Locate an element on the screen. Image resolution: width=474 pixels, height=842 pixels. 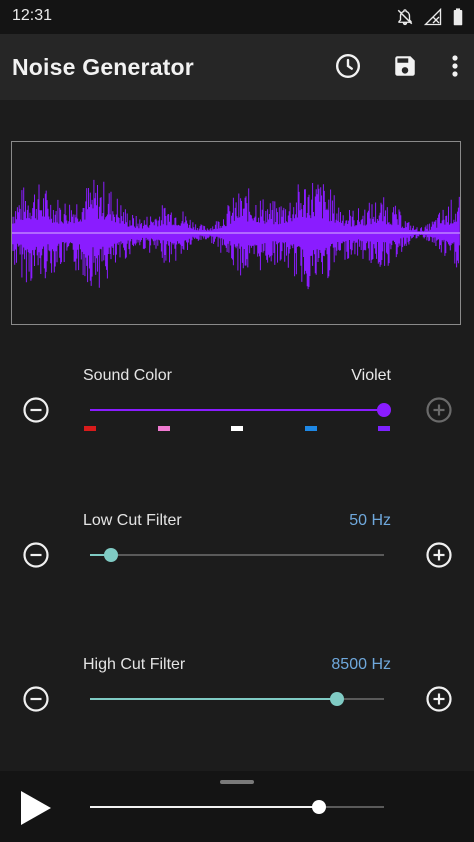
status-bar: 12:31 is located at coordinates (237, 17).